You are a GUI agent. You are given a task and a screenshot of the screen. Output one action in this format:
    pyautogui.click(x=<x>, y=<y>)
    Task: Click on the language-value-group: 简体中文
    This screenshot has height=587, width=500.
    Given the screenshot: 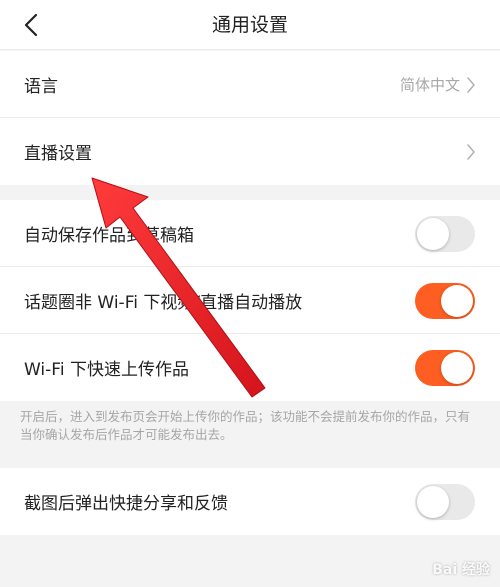 What is the action you would take?
    pyautogui.click(x=438, y=84)
    